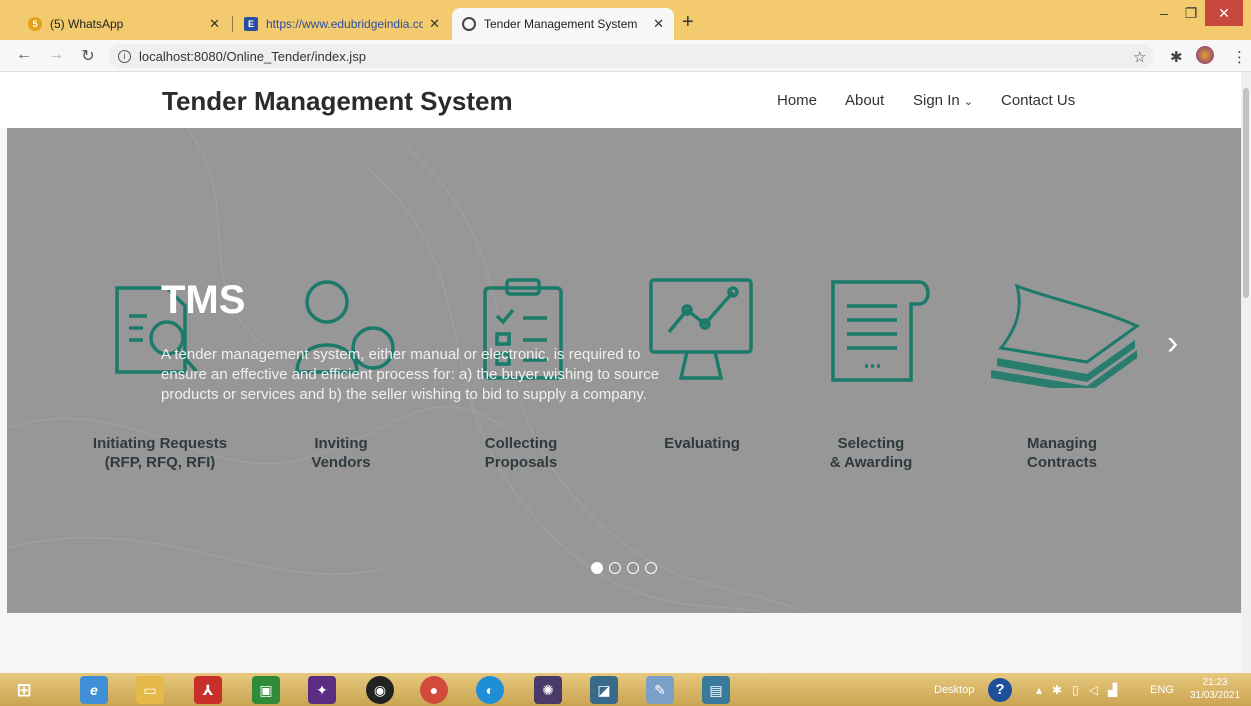 The height and width of the screenshot is (706, 1251). Describe the element at coordinates (1062, 443) in the screenshot. I see `step-line: Managing` at that location.